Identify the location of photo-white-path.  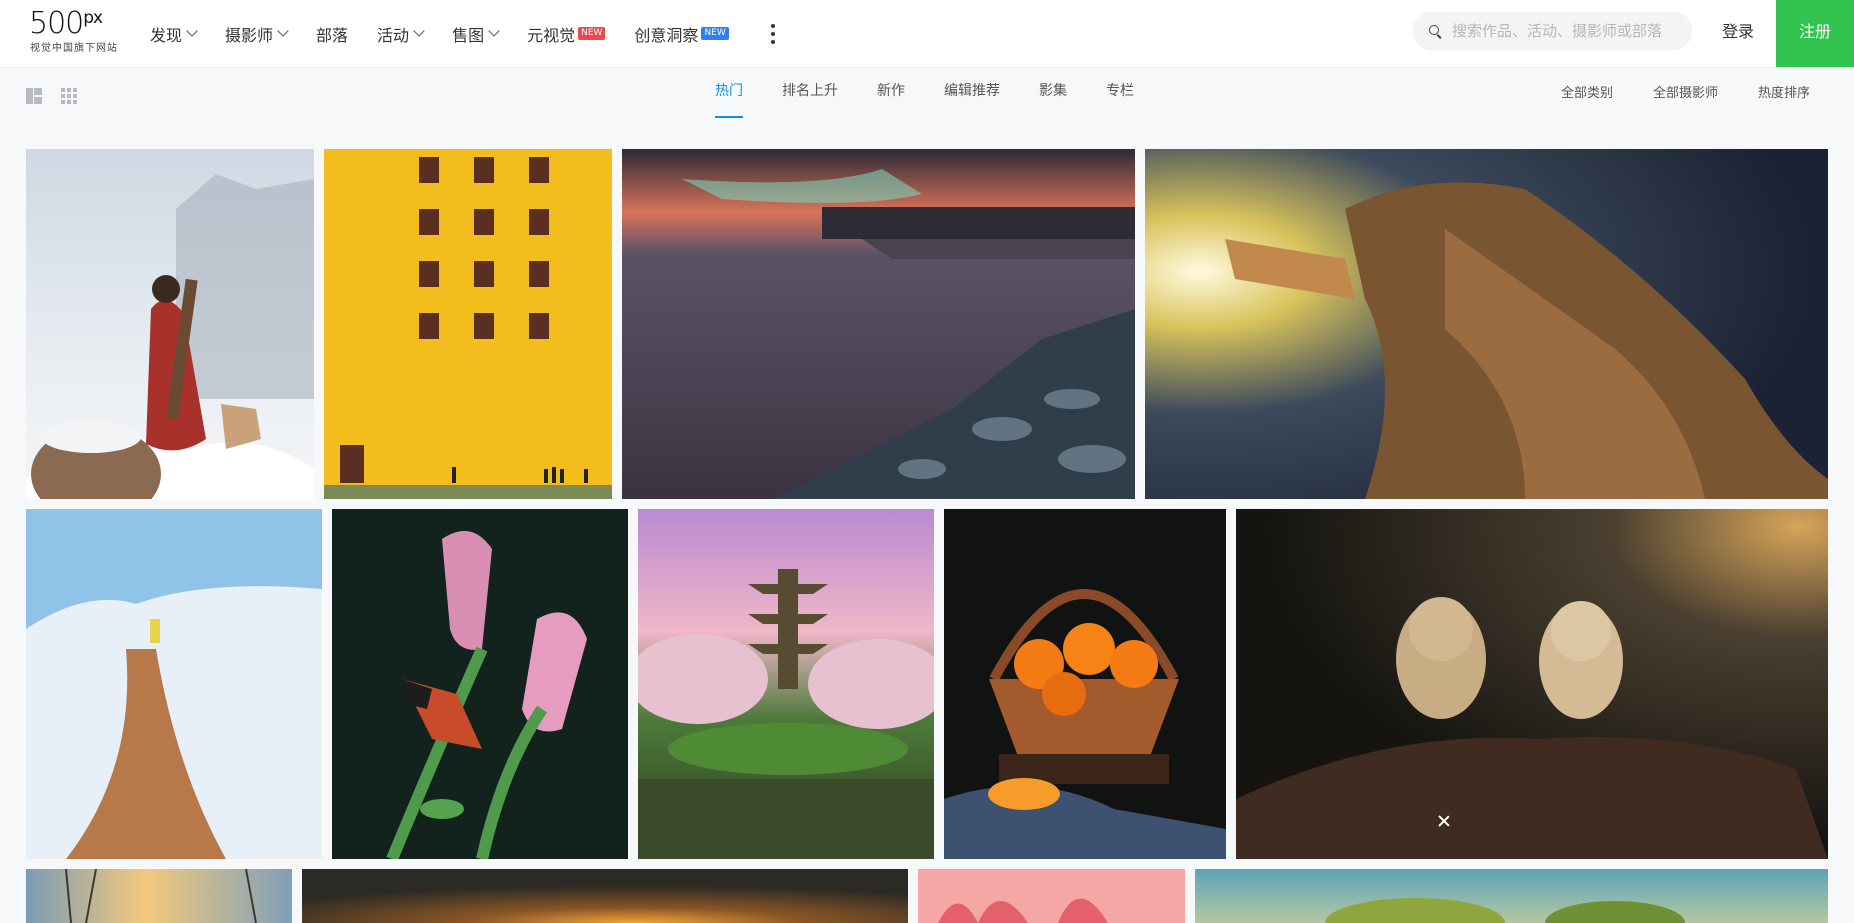
(174, 684).